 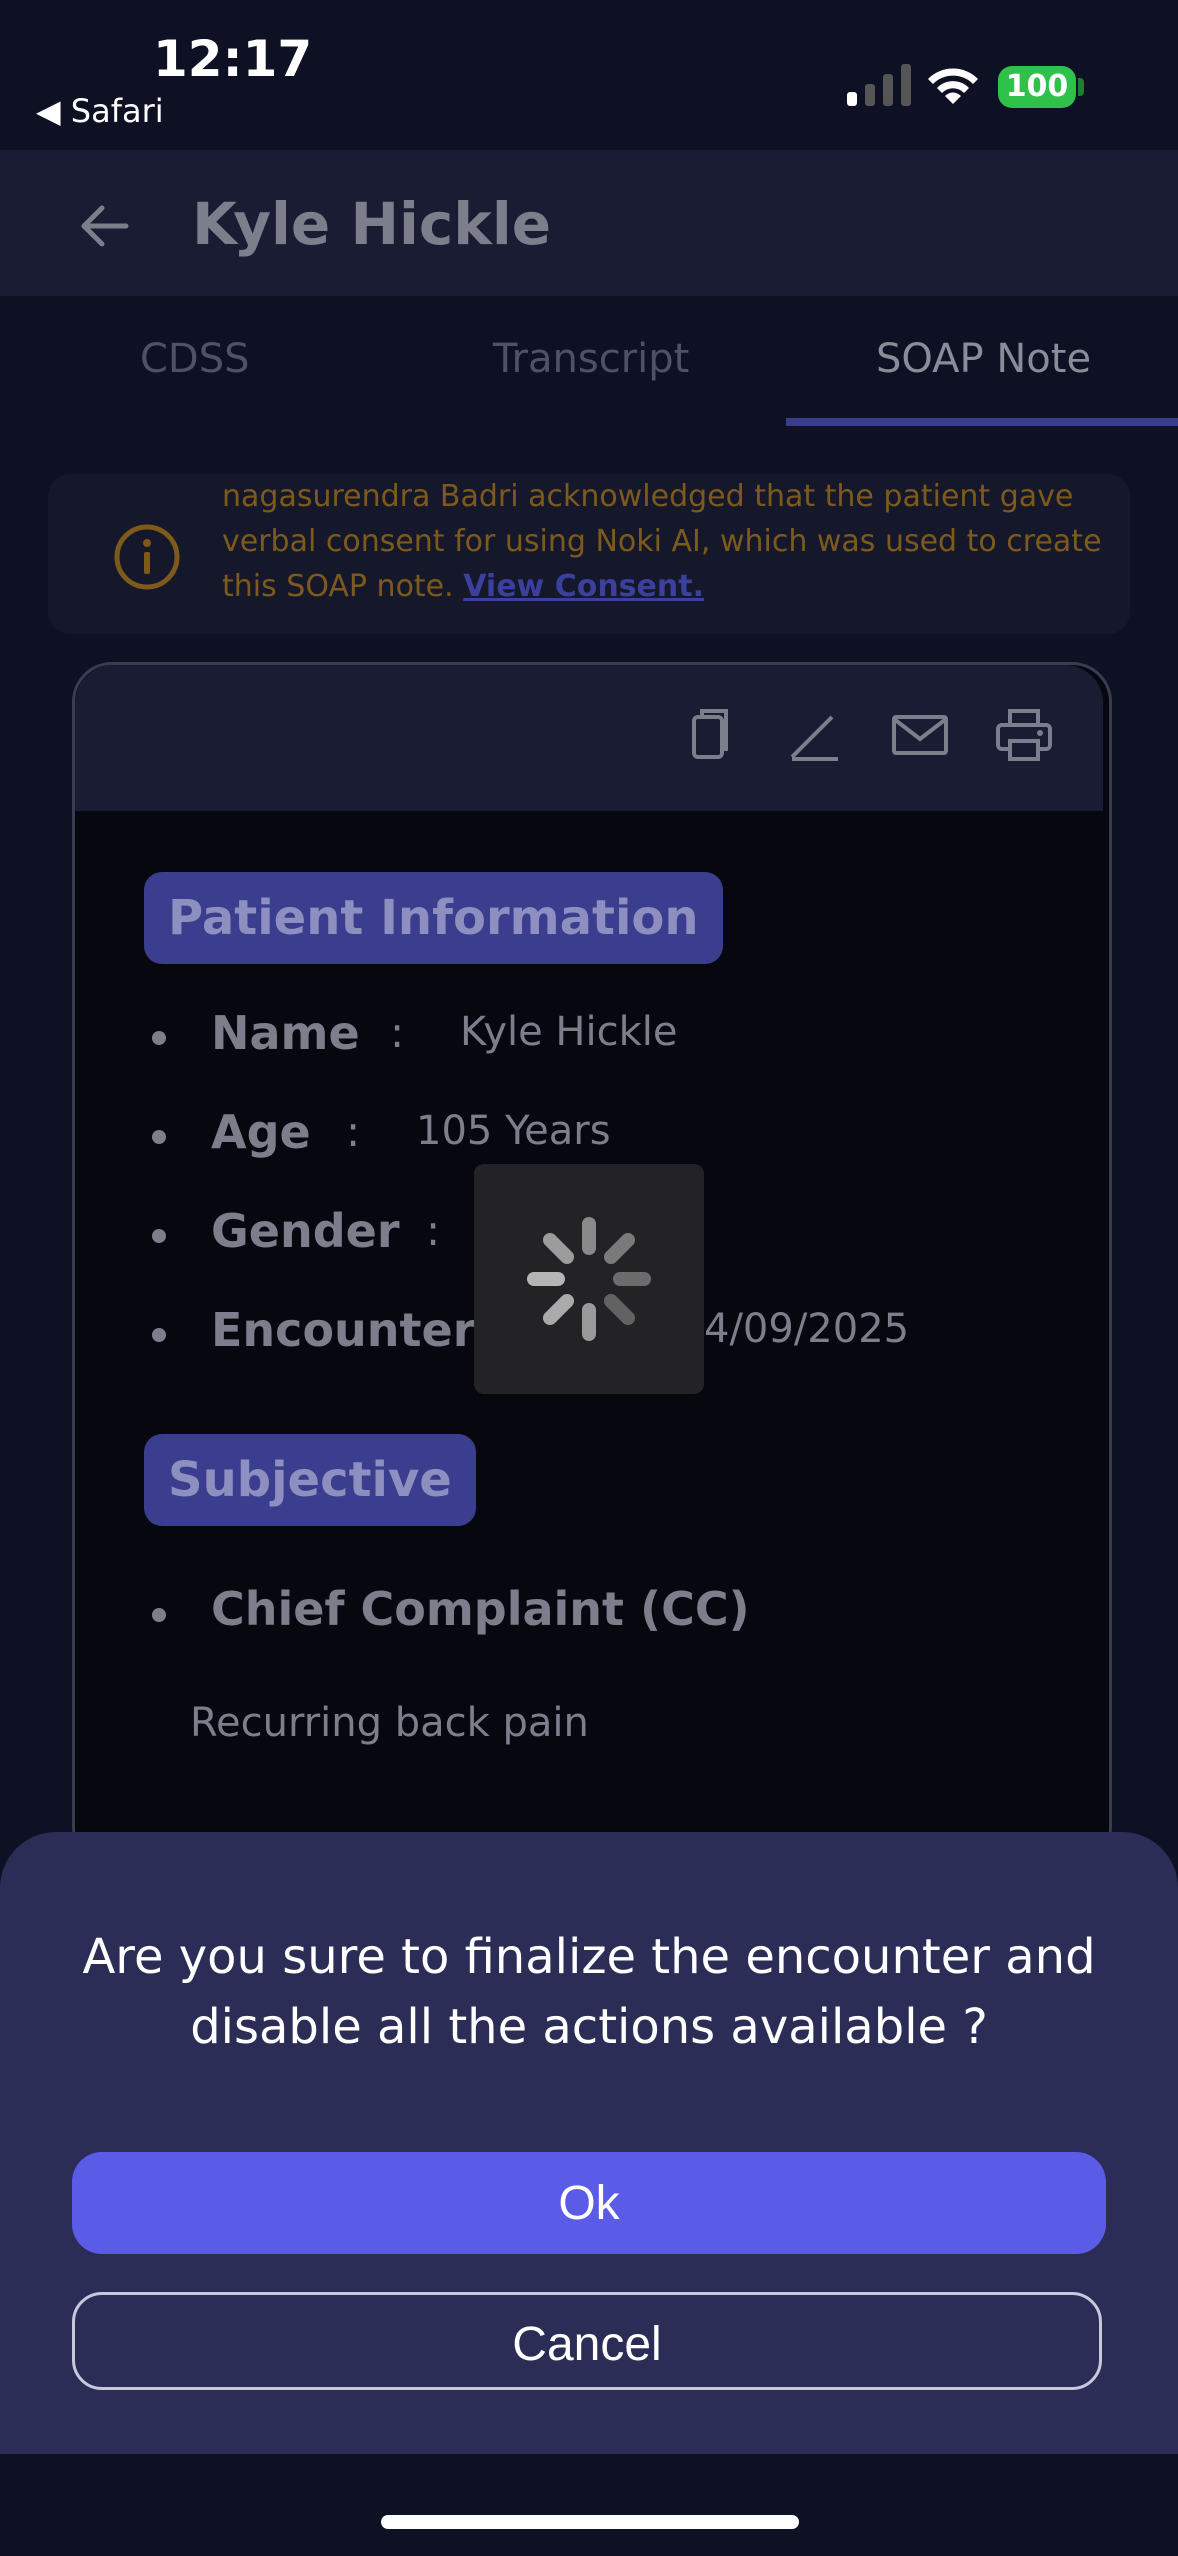 I want to click on name-value: Kyle Hickle, so click(x=569, y=1032).